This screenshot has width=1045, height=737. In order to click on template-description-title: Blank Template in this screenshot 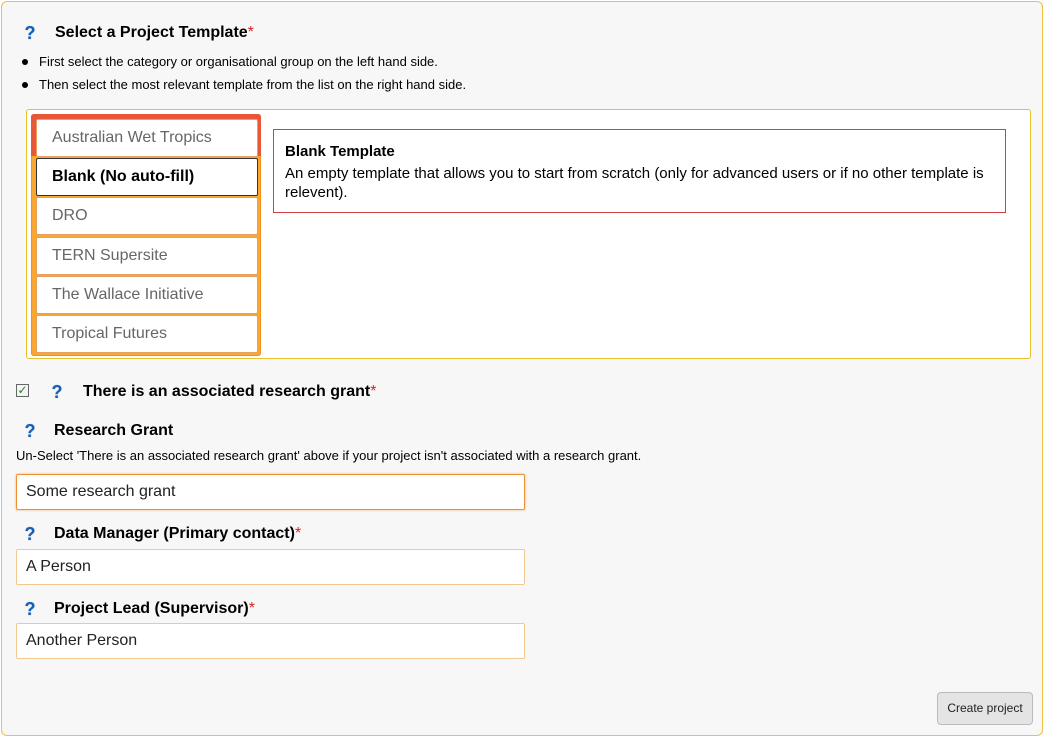, I will do `click(340, 151)`.